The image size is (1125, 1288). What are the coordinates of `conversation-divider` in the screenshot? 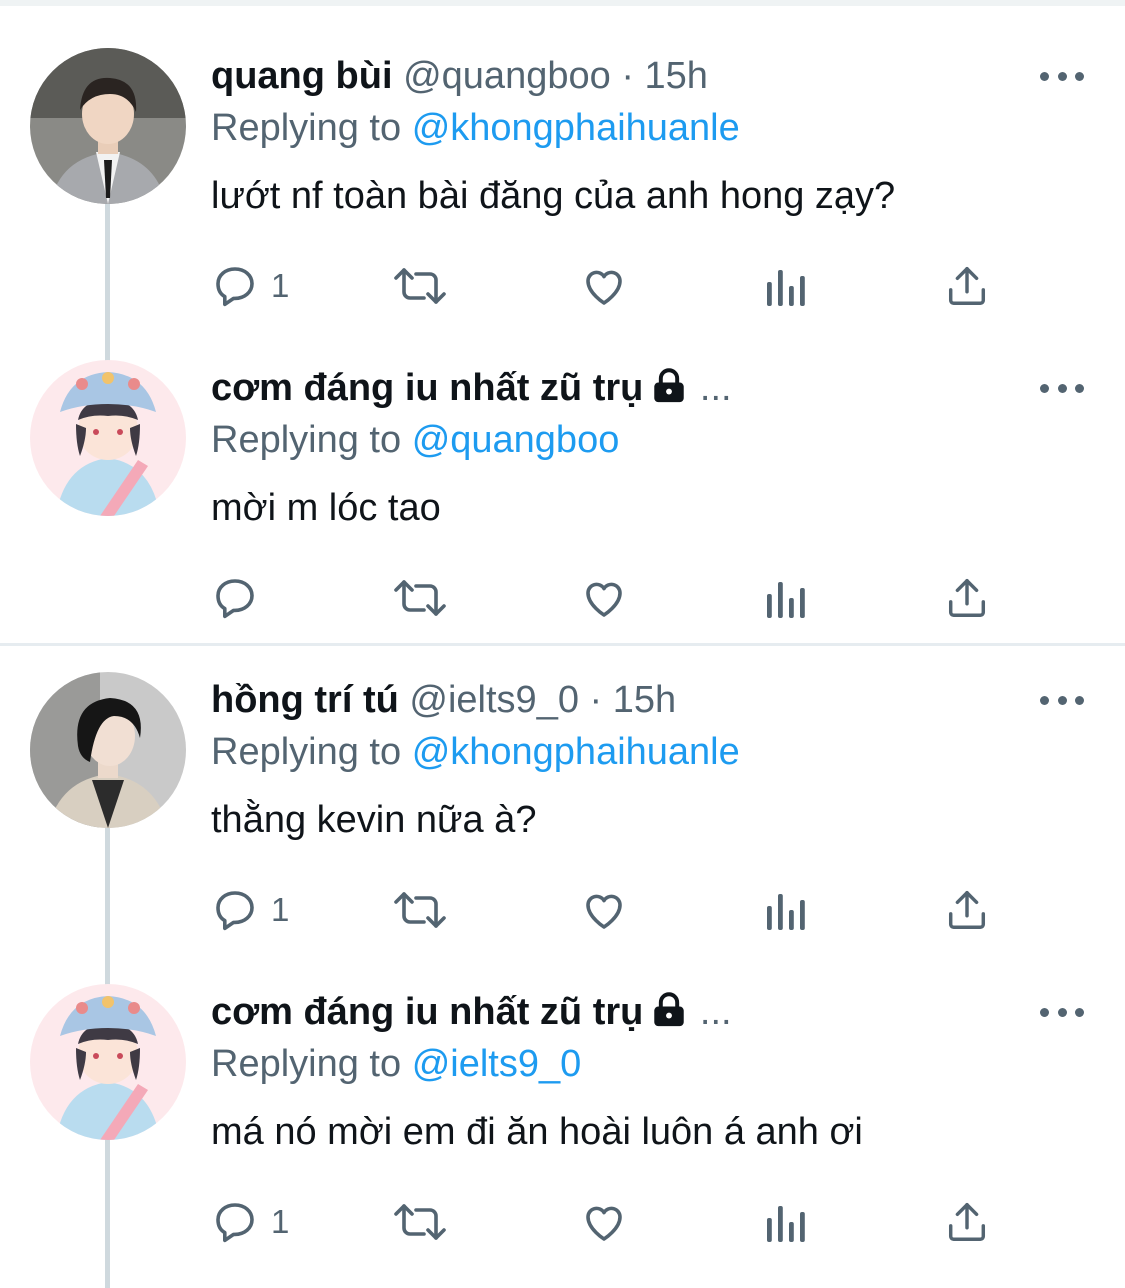 It's located at (562, 644).